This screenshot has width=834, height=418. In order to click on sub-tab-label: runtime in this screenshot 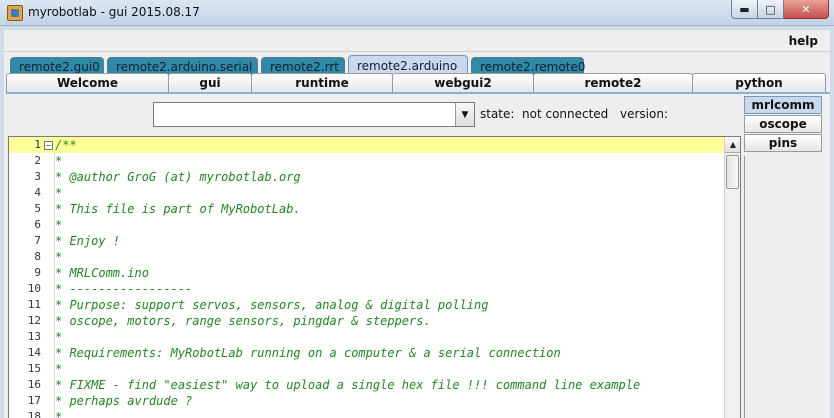, I will do `click(322, 83)`.